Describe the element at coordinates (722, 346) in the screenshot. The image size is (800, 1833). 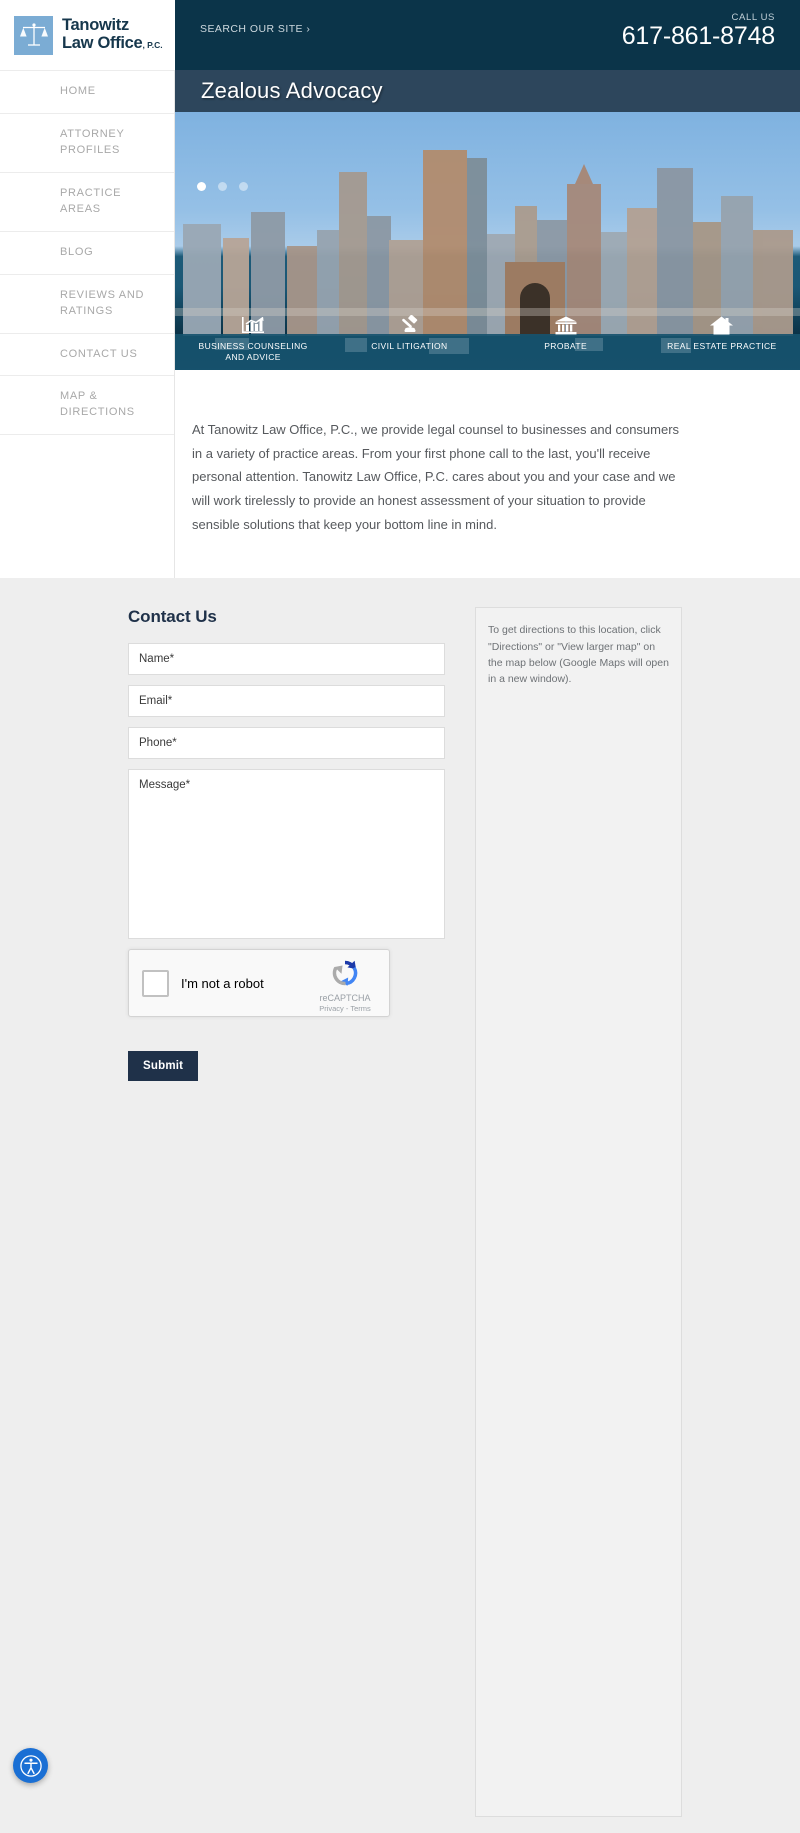
I see `practice-area-label: REAL ESTATE PRACTICE` at that location.